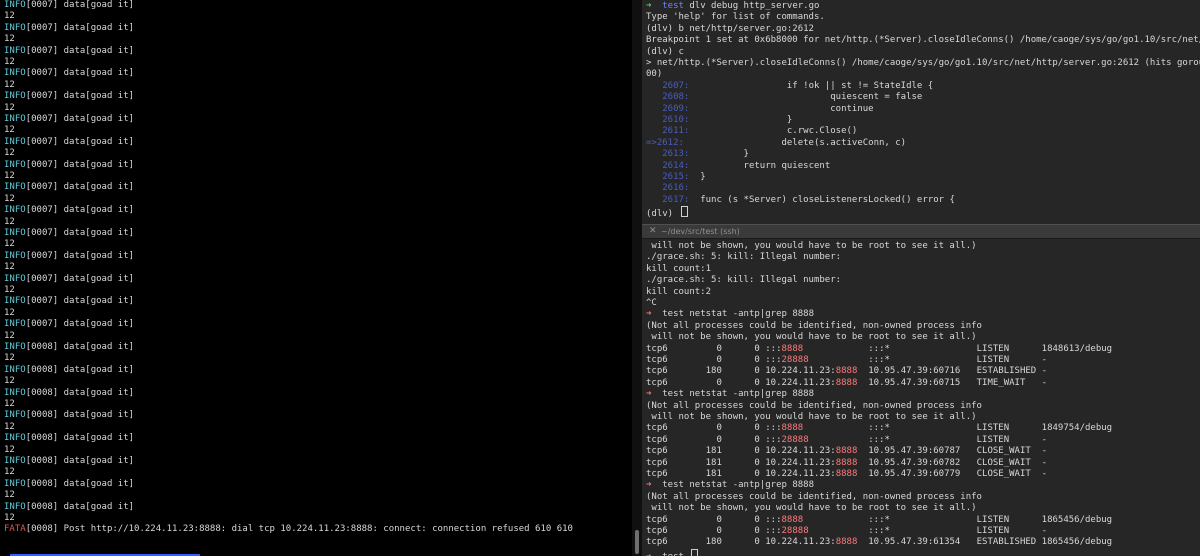 The width and height of the screenshot is (1200, 556). Describe the element at coordinates (657, 531) in the screenshot. I see `netstat-proto: tcp6` at that location.